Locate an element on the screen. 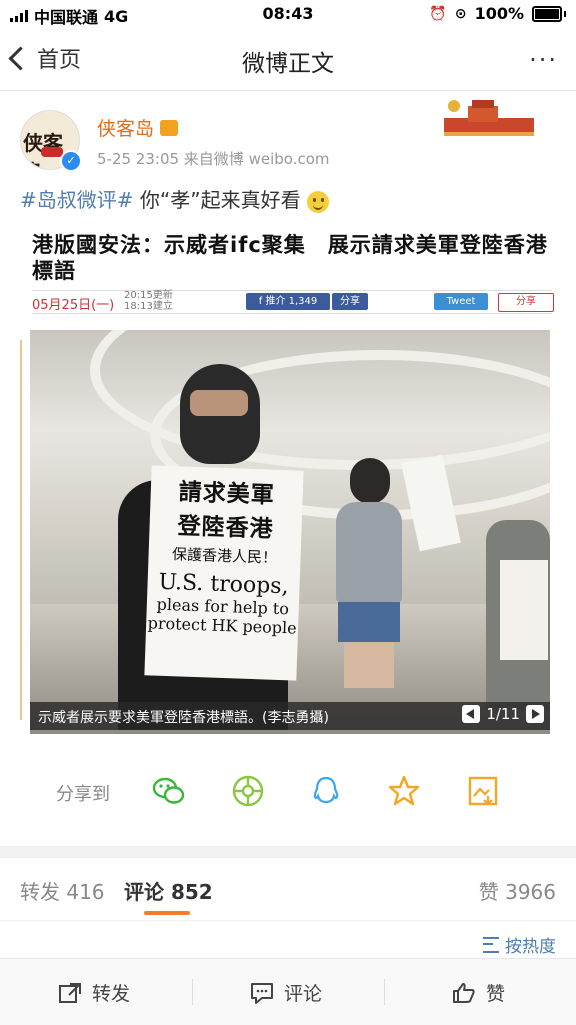  photo-caption-bar: 示威者展示要求美軍登陸香港標語。(李志勇攝) 1/11 is located at coordinates (290, 716).